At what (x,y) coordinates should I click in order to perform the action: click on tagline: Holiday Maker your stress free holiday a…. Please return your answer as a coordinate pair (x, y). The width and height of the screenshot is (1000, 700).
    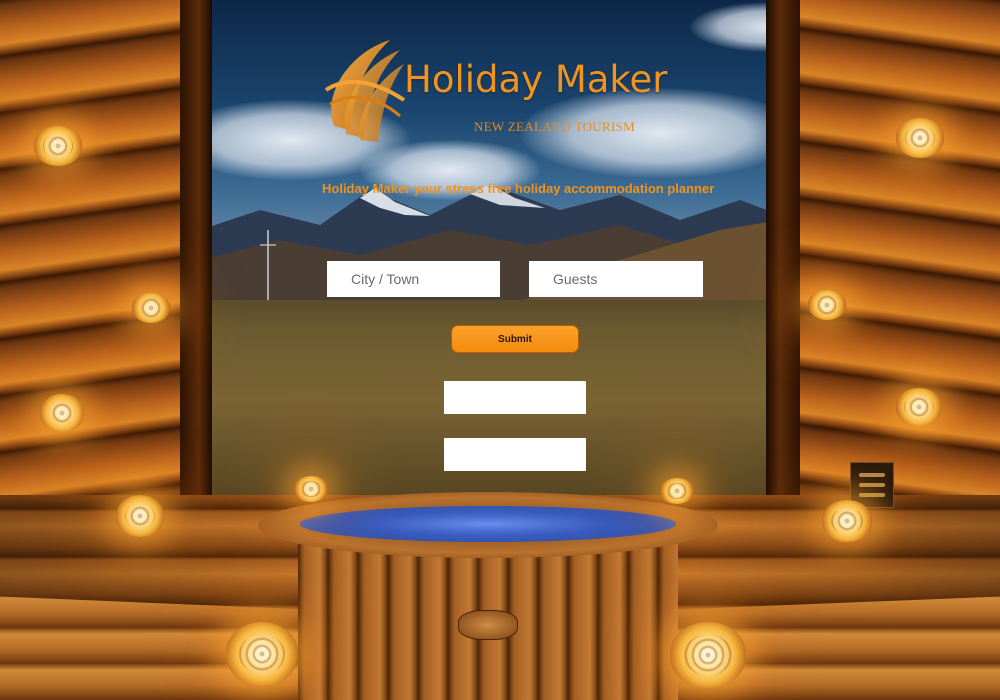
    Looking at the image, I should click on (518, 188).